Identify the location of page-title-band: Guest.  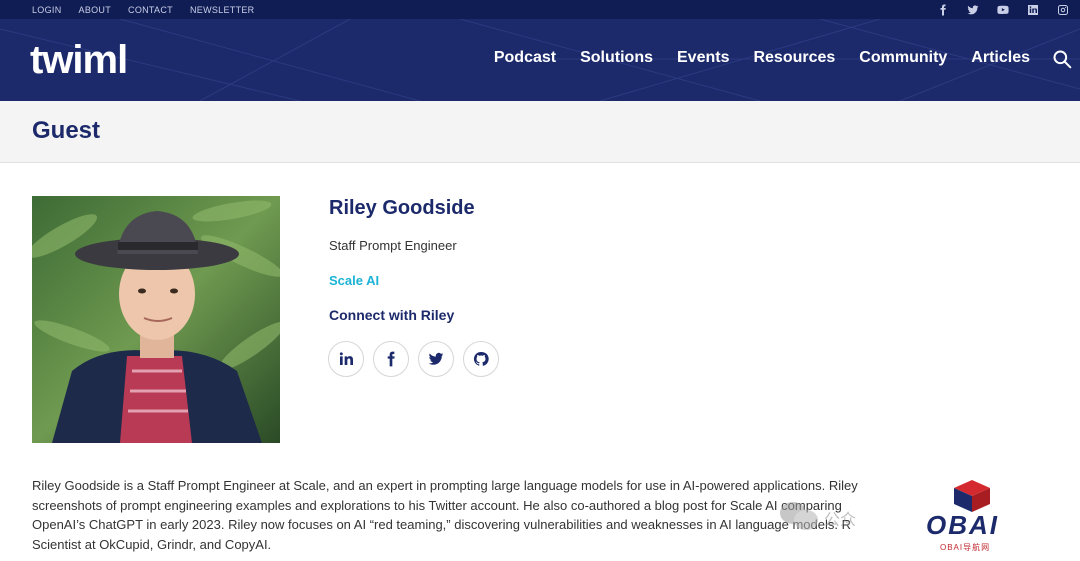
(540, 132).